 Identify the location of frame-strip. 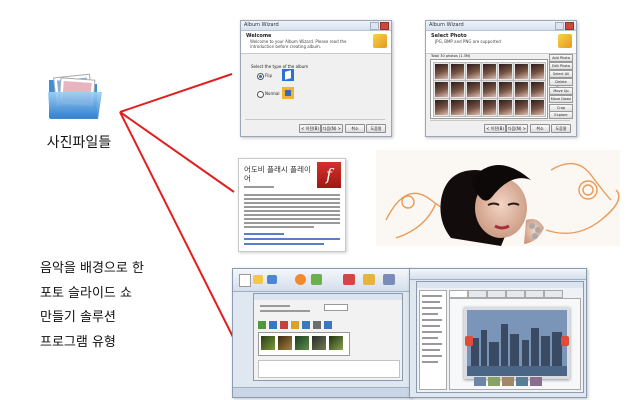
(304, 344).